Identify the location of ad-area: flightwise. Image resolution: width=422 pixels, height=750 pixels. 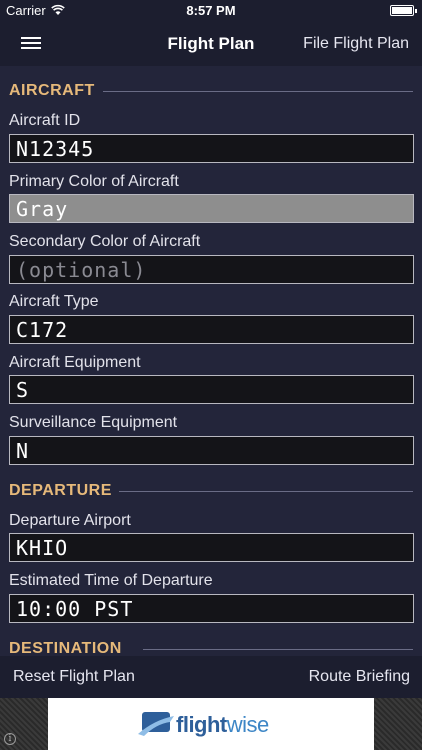
(211, 724).